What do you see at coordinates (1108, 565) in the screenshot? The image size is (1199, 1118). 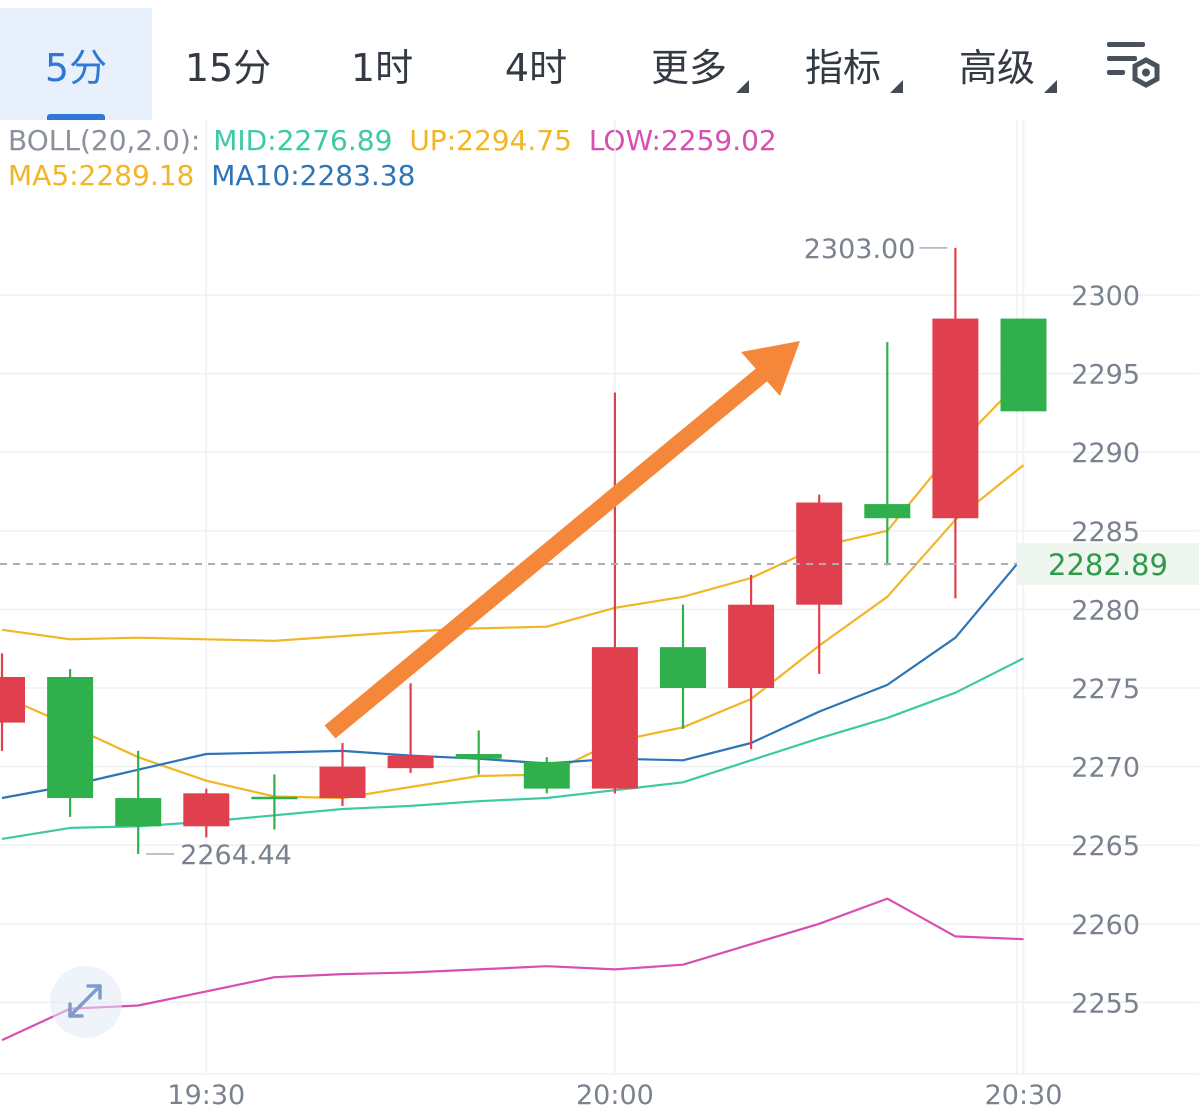 I see `current-price-label: 2282.89` at bounding box center [1108, 565].